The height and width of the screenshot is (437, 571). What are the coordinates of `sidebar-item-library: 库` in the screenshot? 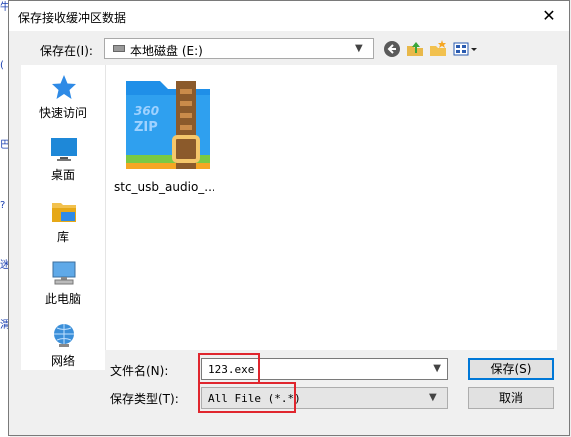 It's located at (63, 220).